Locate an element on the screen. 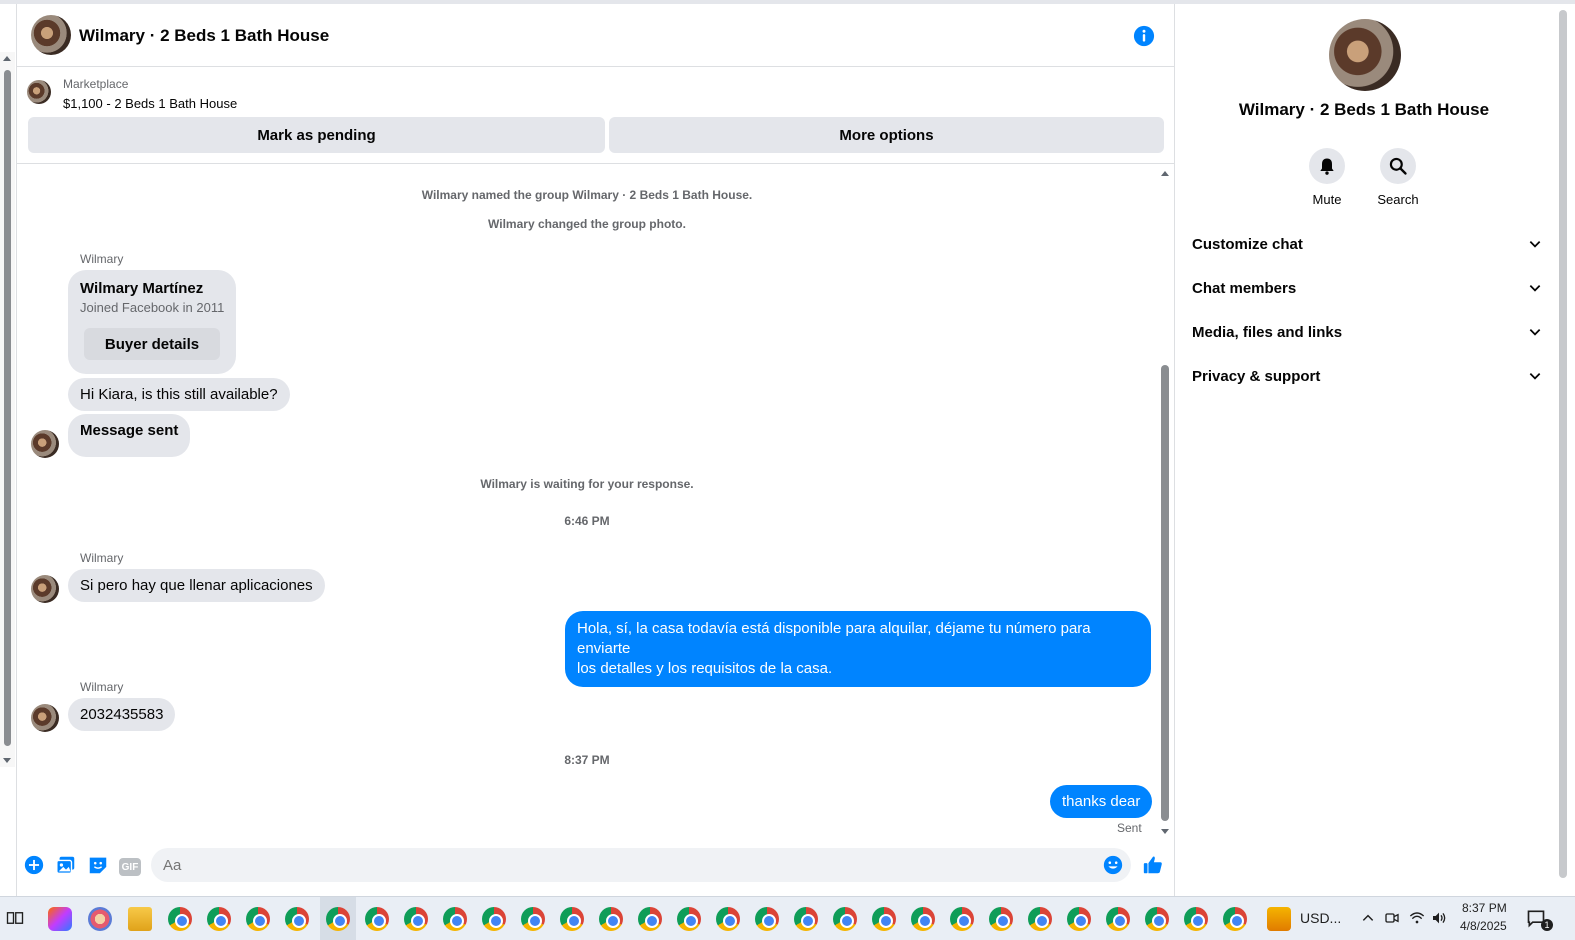  search-button is located at coordinates (1398, 166).